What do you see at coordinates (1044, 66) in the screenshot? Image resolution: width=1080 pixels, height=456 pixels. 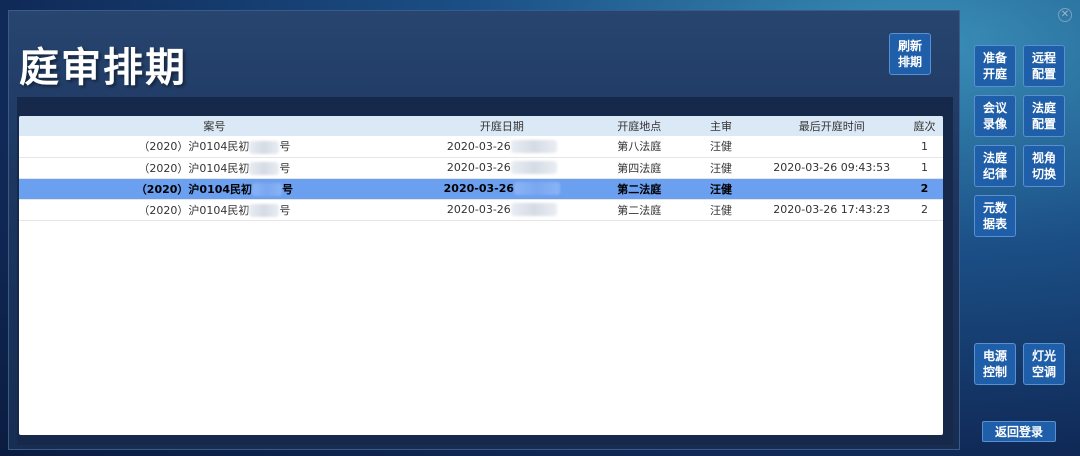 I see `remote-config-button: 远程配置` at bounding box center [1044, 66].